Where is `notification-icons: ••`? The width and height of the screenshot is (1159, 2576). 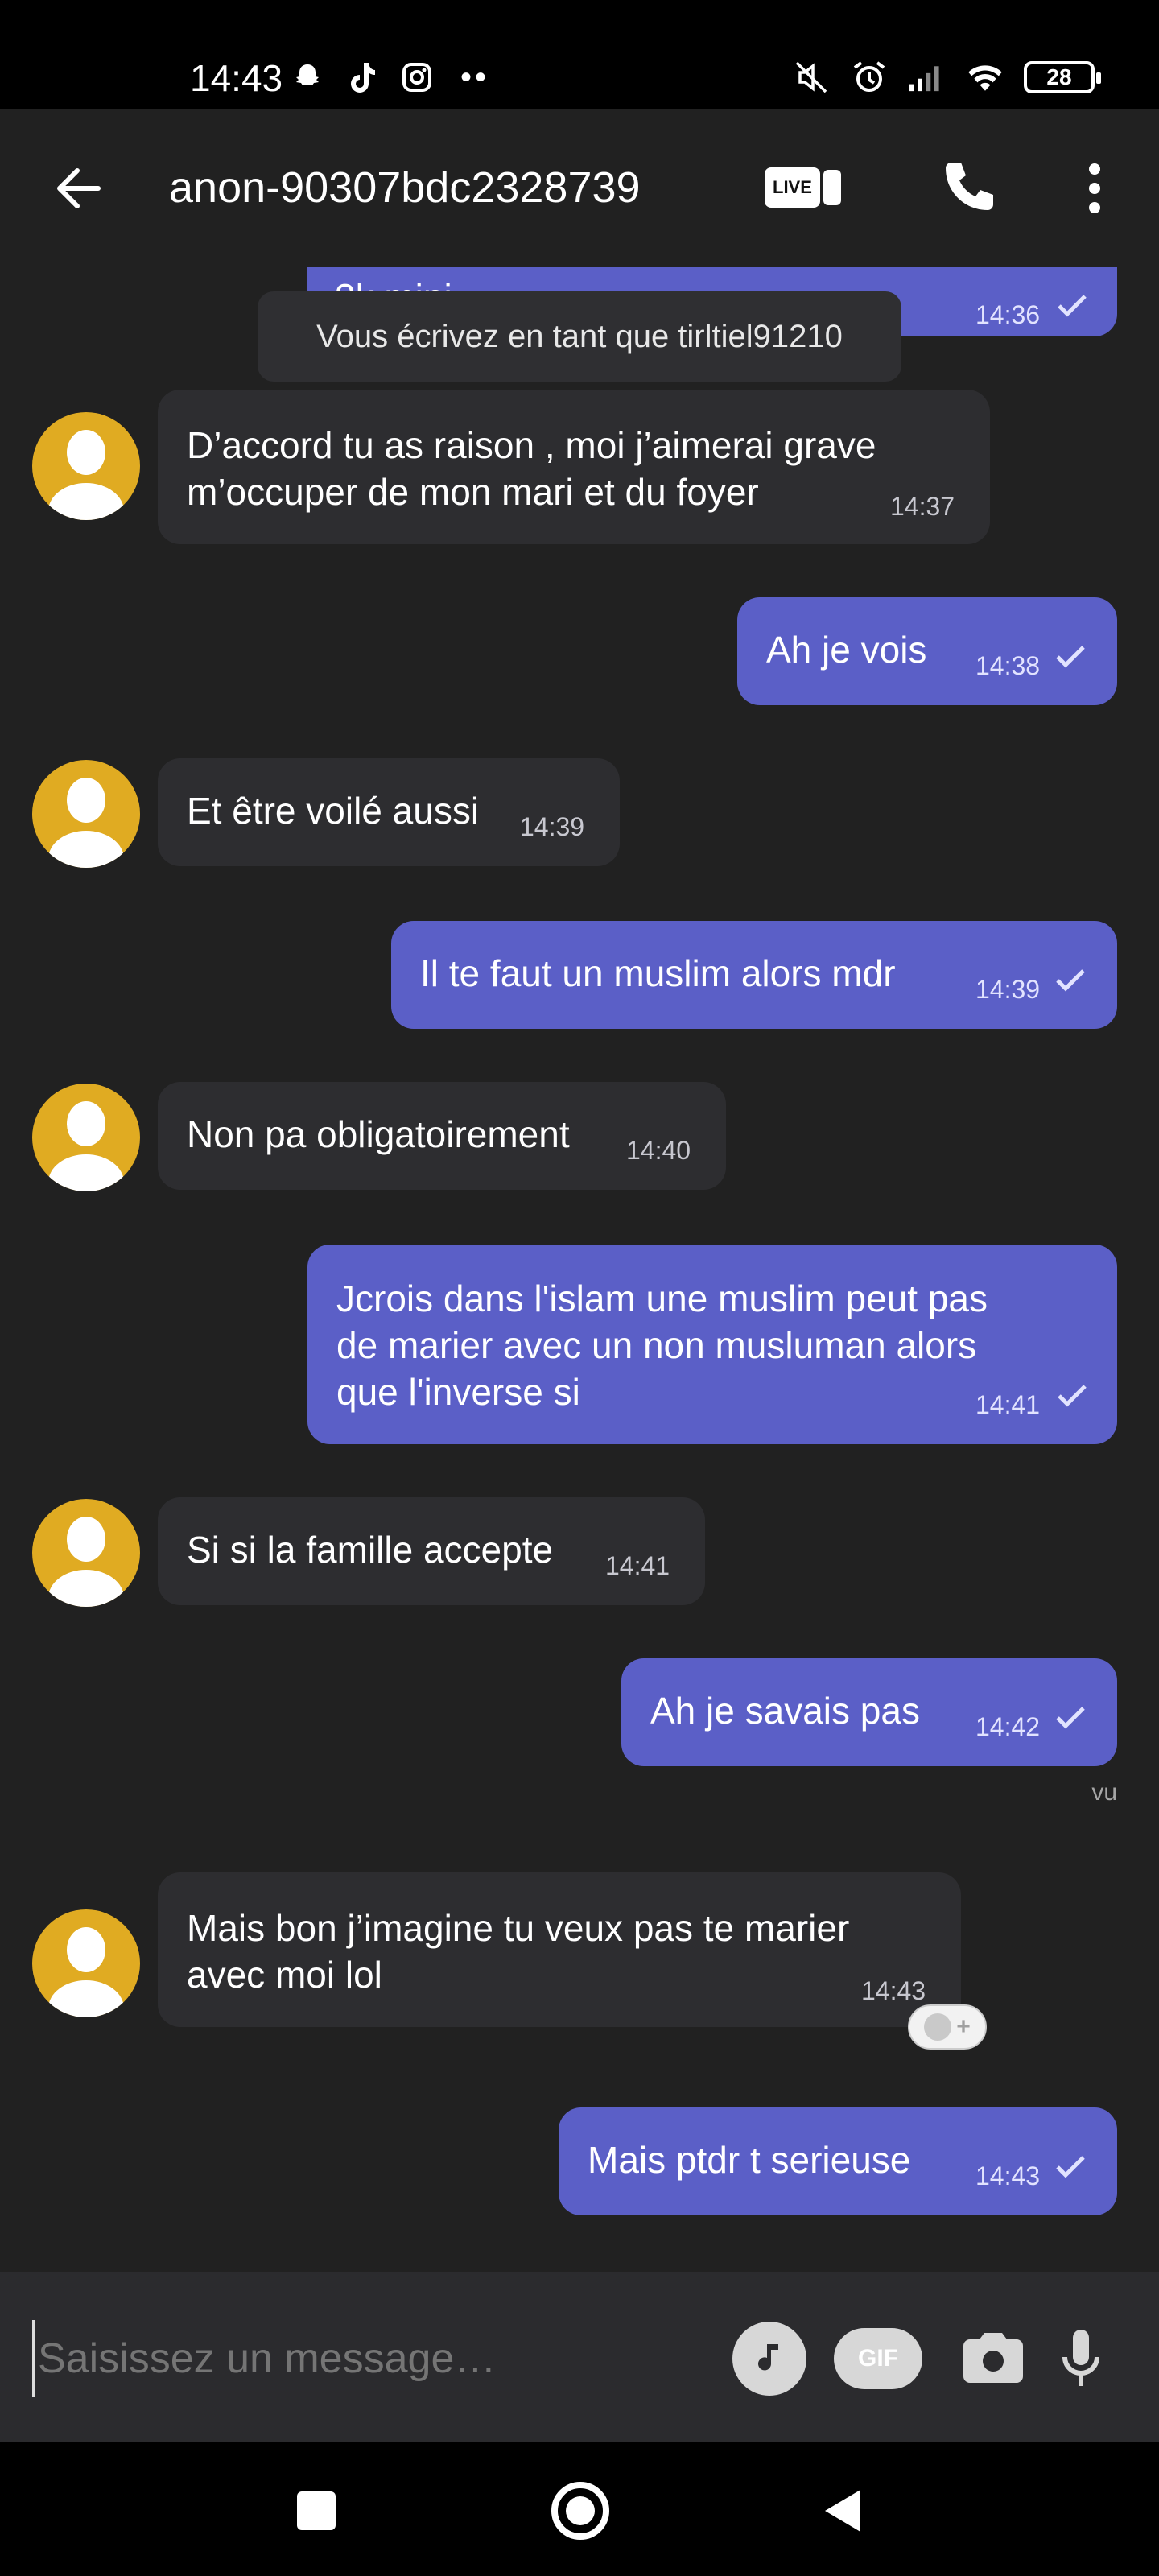
notification-icons: •• is located at coordinates (388, 77).